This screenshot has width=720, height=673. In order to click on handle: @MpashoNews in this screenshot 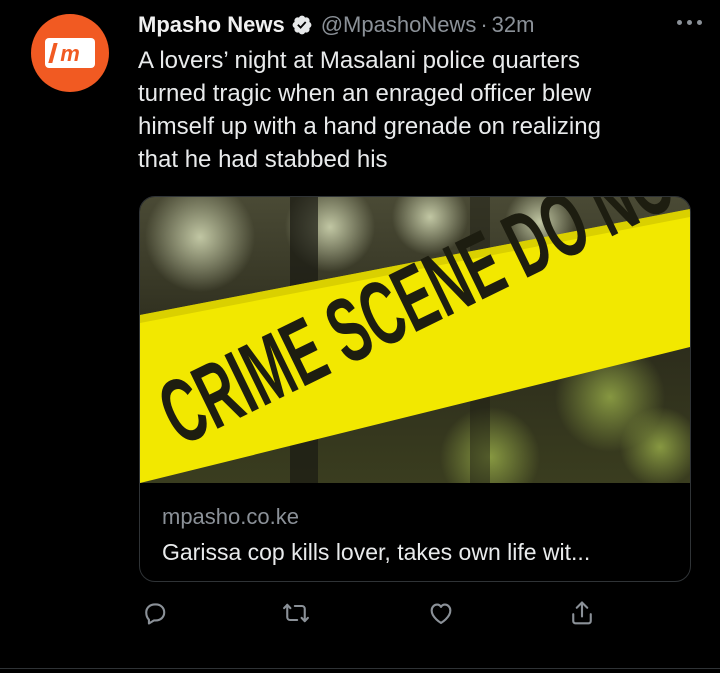, I will do `click(399, 25)`.